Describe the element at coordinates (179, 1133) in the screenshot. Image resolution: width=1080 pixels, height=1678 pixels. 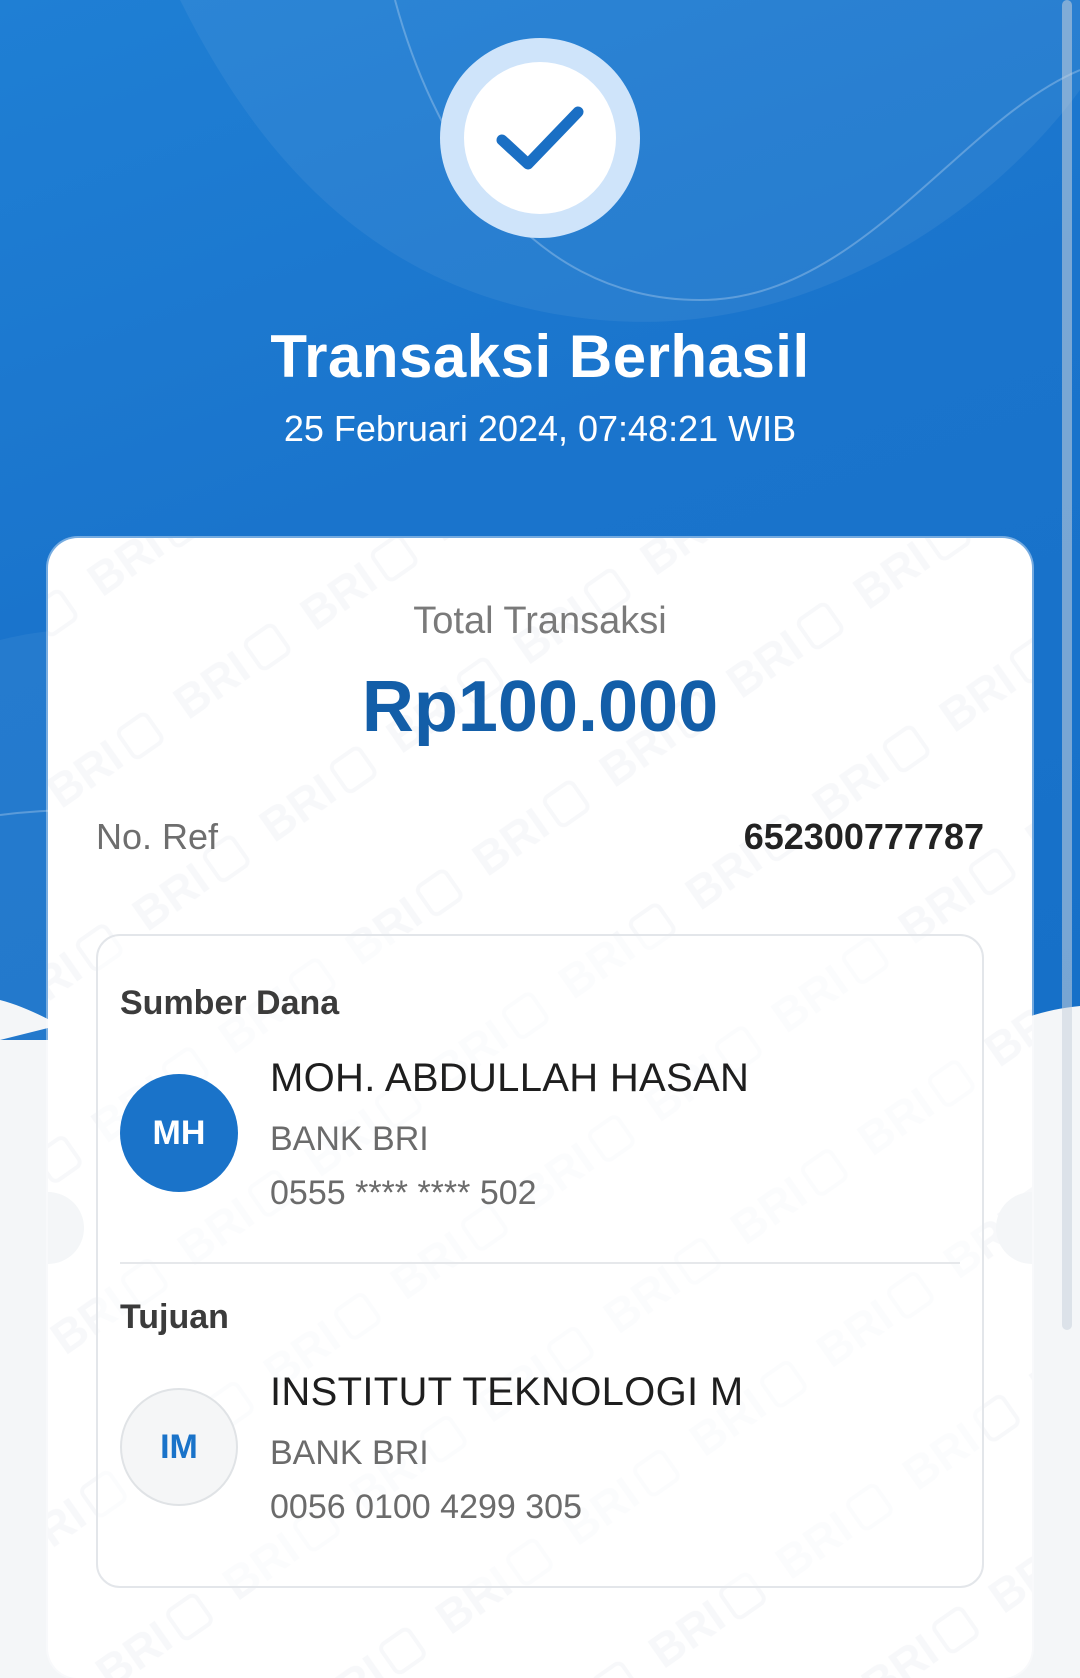
I see `source-avatar: MH` at that location.